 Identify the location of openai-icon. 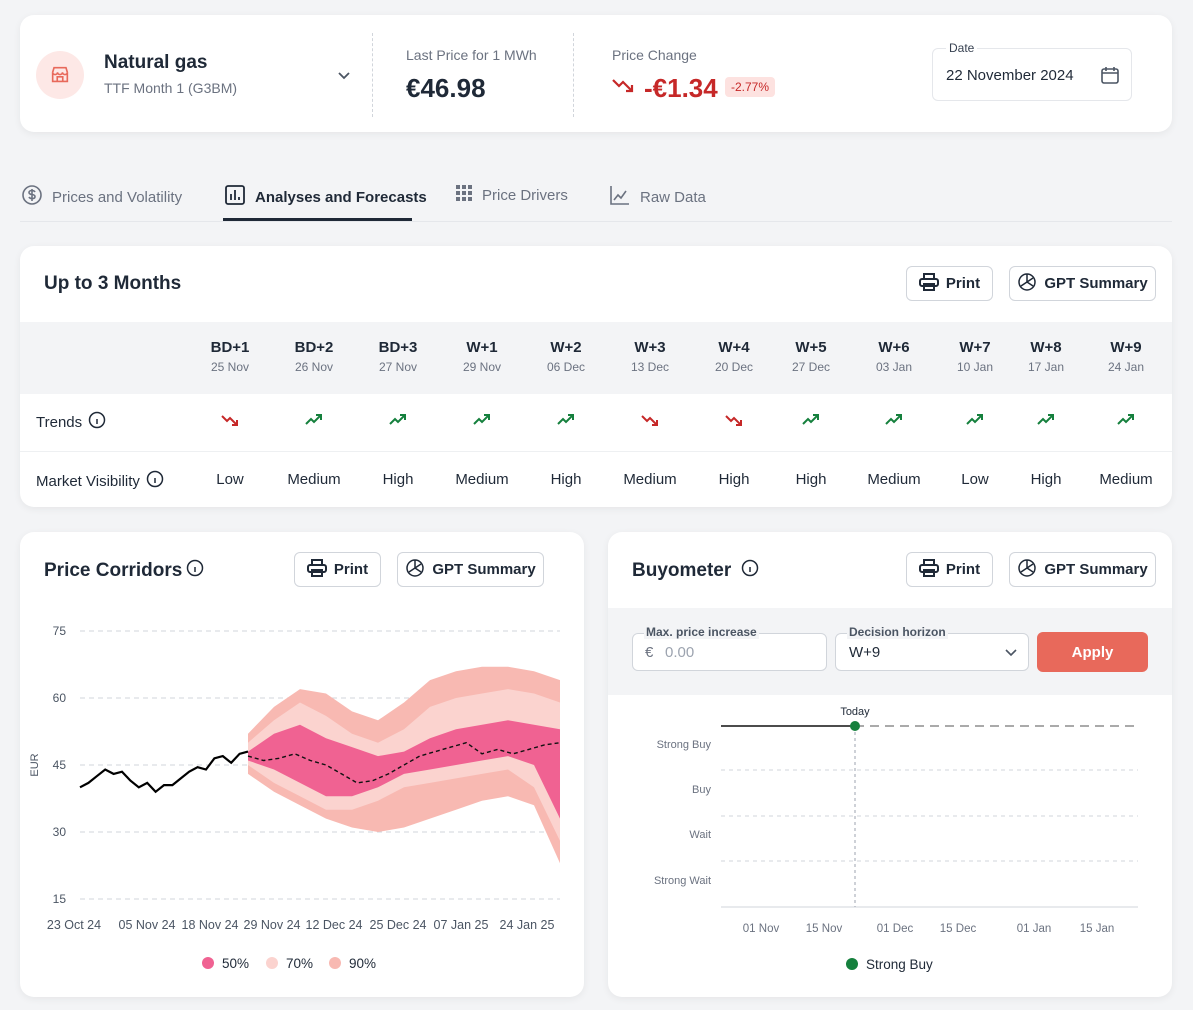
(1027, 284).